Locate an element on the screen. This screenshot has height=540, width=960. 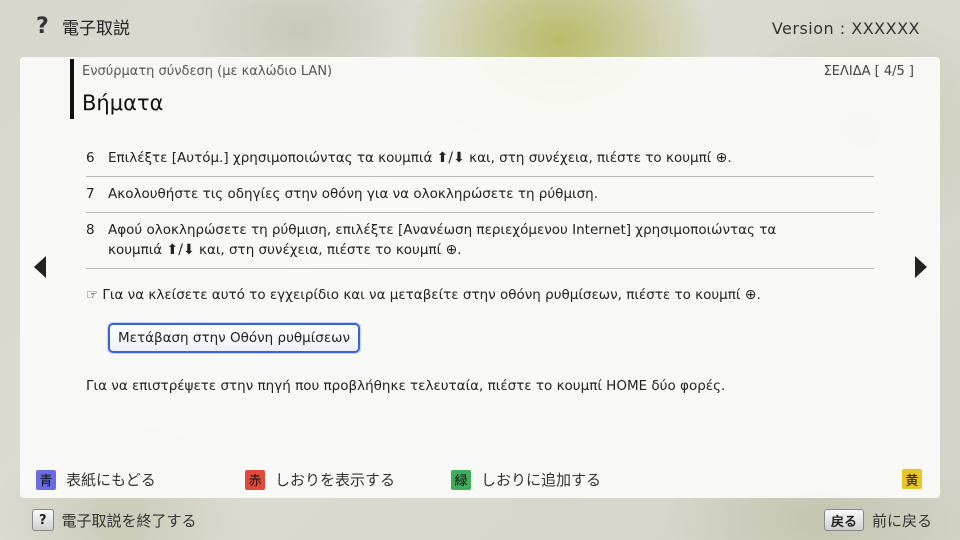
breadcrumb: Ενσύρματη σύνδεση (με καλώδιο LAN) is located at coordinates (207, 71).